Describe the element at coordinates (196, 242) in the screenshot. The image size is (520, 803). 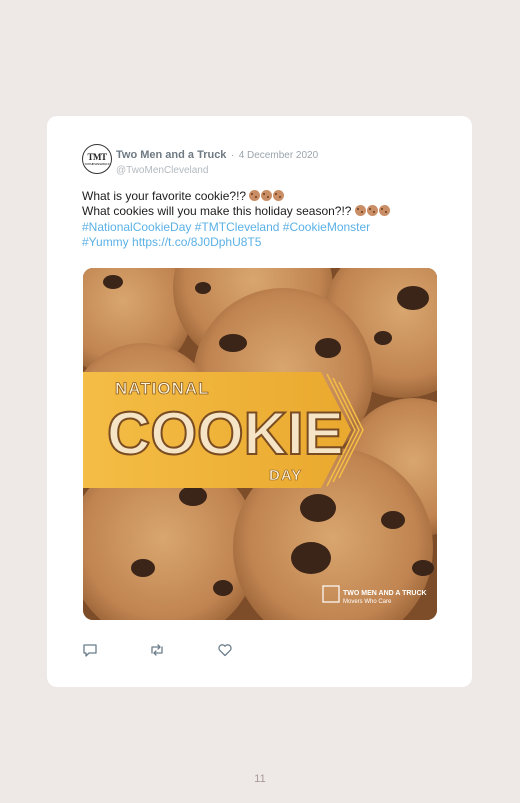
I see `short-link: https://t.co/8J0DphU8T5` at that location.